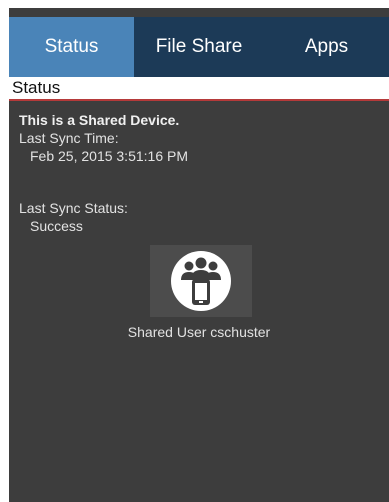 This screenshot has height=502, width=389. I want to click on last-sync-time-value: Feb 25, 2015 3:51:16 PM, so click(109, 156).